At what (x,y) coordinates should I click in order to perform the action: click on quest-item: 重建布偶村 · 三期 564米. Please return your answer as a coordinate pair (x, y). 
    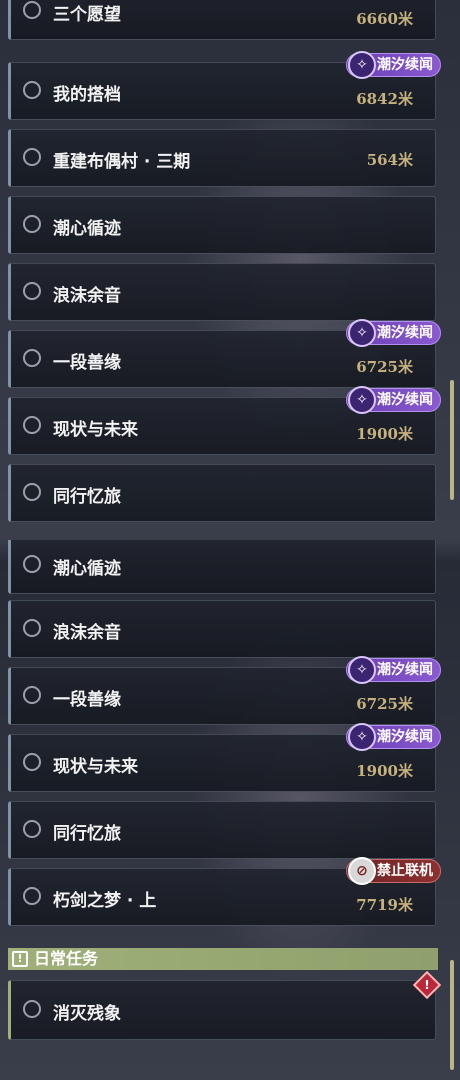
    Looking at the image, I should click on (222, 158).